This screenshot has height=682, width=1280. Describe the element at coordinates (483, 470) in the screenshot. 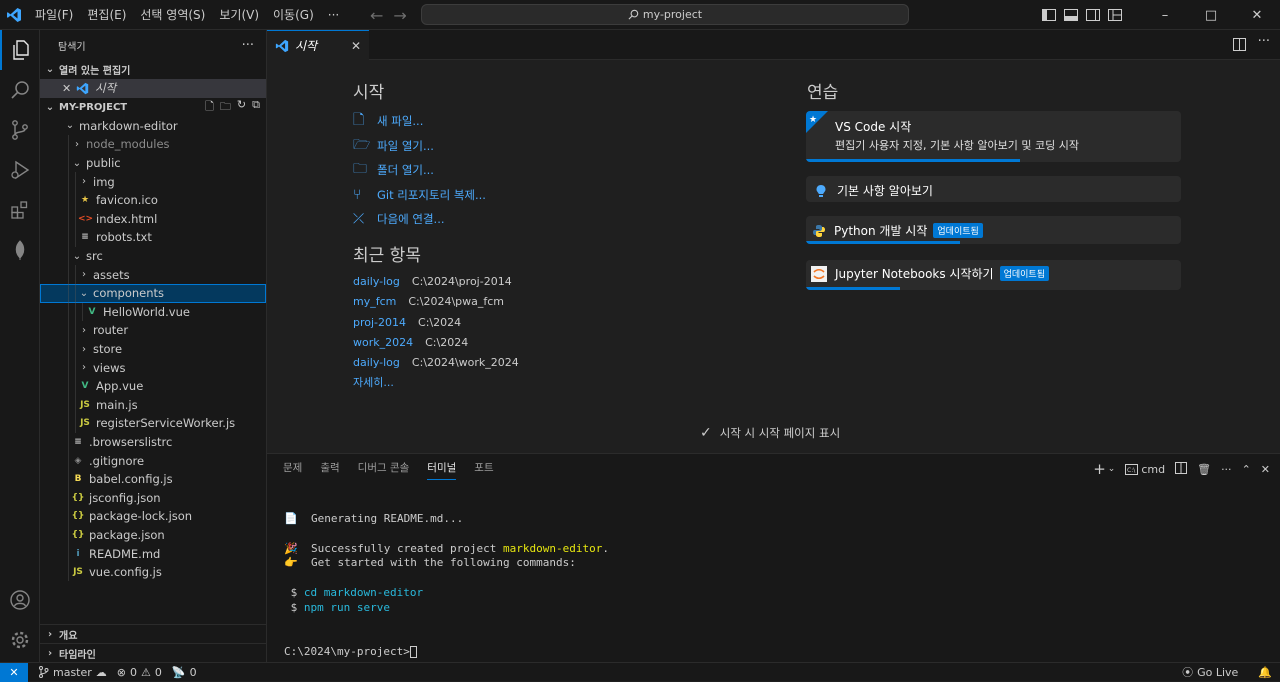

I see `panel-tab: 포트` at that location.